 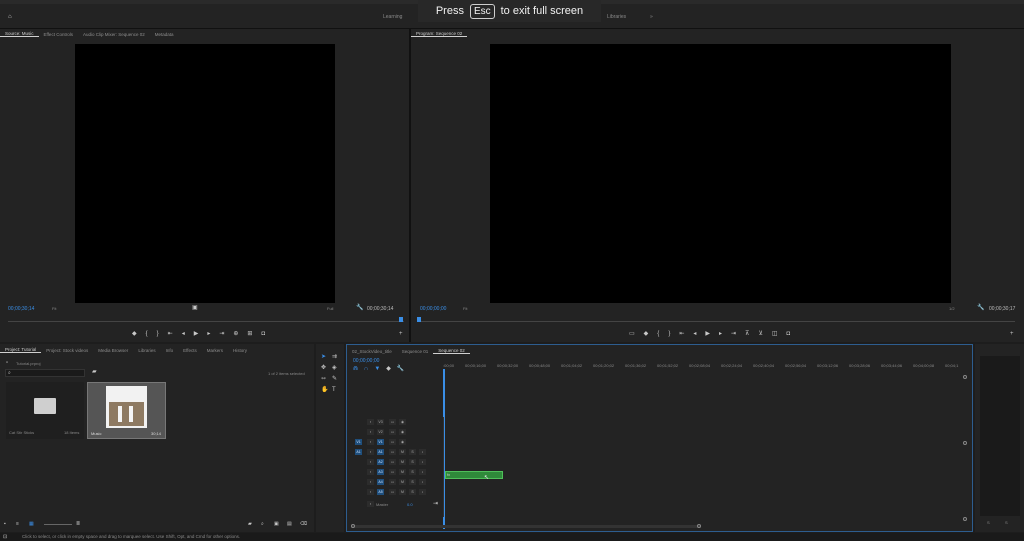 I want to click on timeline-horizontal-scrollbar, so click(x=526, y=526).